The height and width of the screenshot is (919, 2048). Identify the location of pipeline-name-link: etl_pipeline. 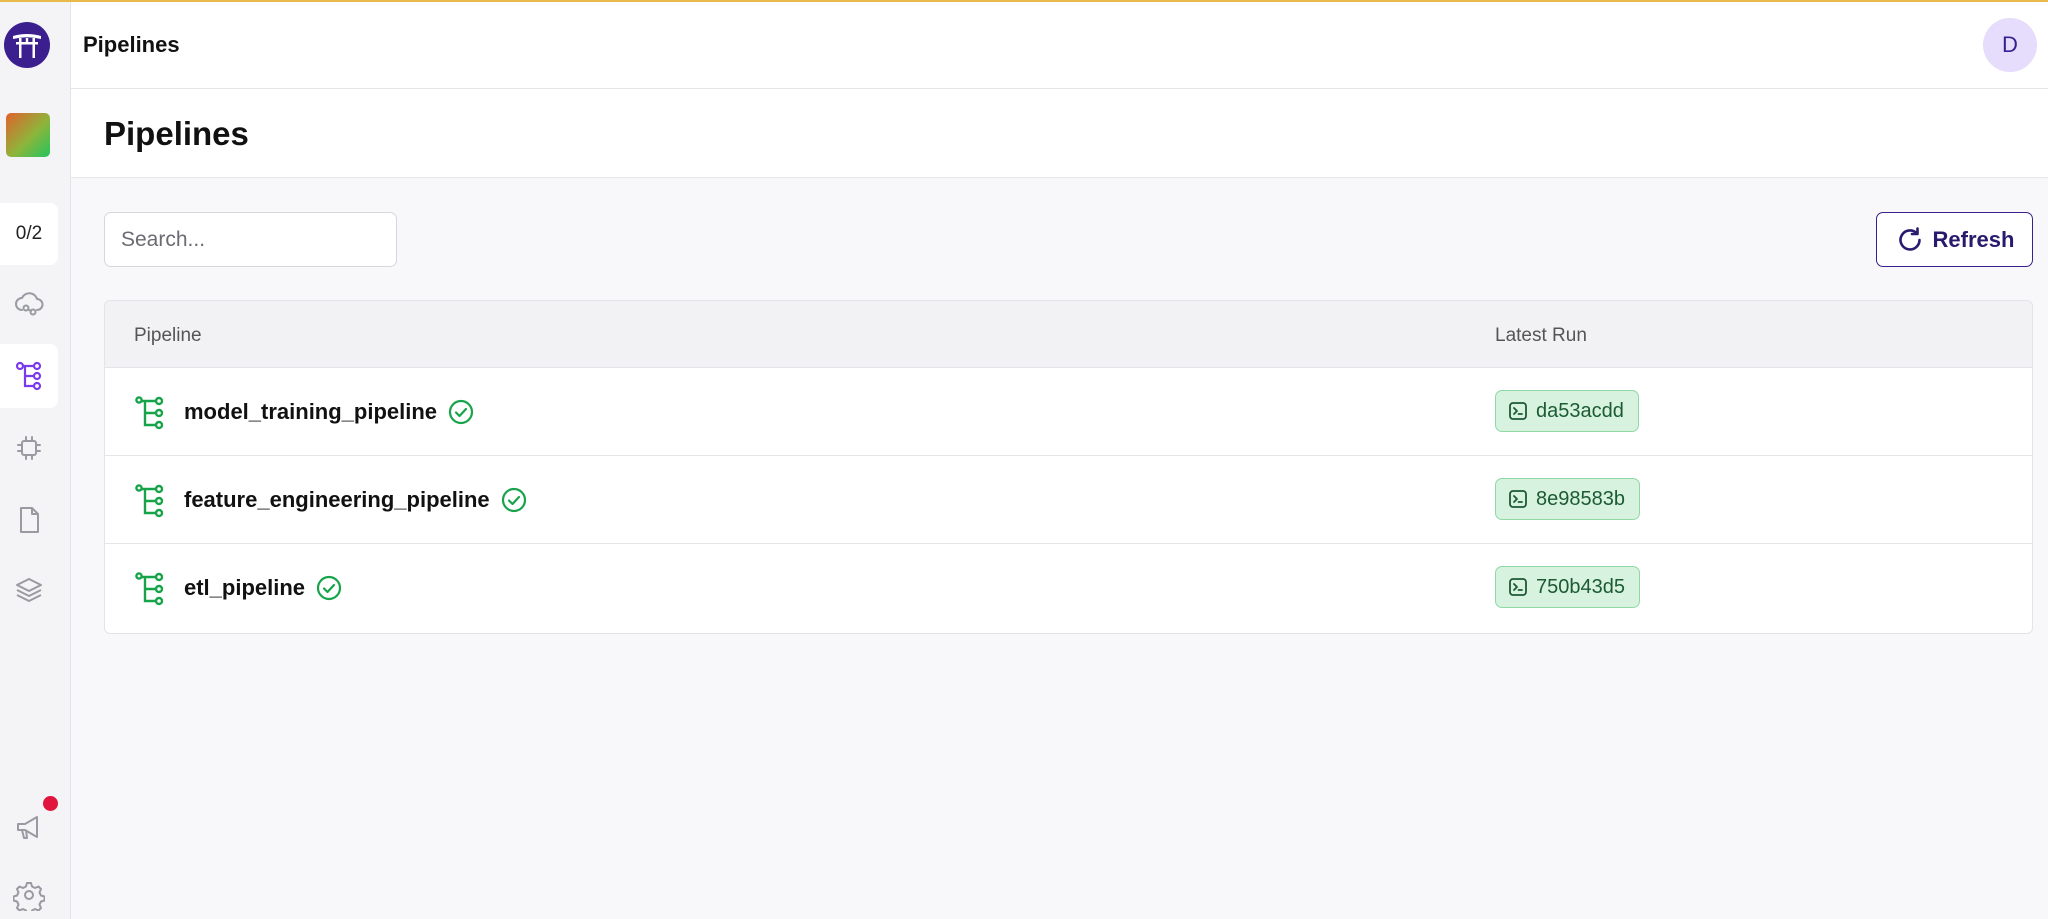
(244, 588).